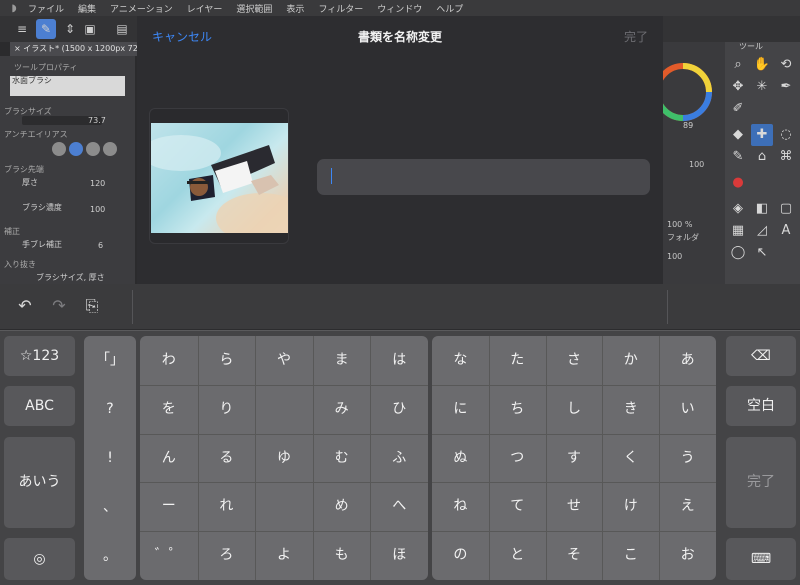  I want to click on kana-key: む, so click(342, 458).